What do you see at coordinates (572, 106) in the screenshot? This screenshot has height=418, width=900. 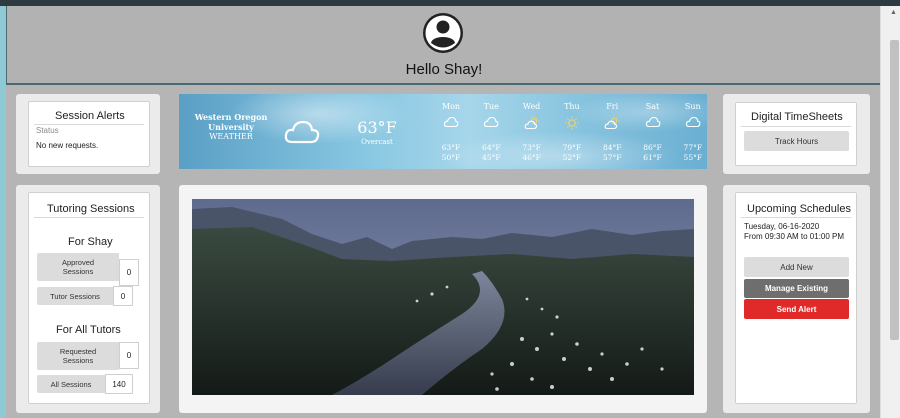 I see `forecast-day-name: Thu` at bounding box center [572, 106].